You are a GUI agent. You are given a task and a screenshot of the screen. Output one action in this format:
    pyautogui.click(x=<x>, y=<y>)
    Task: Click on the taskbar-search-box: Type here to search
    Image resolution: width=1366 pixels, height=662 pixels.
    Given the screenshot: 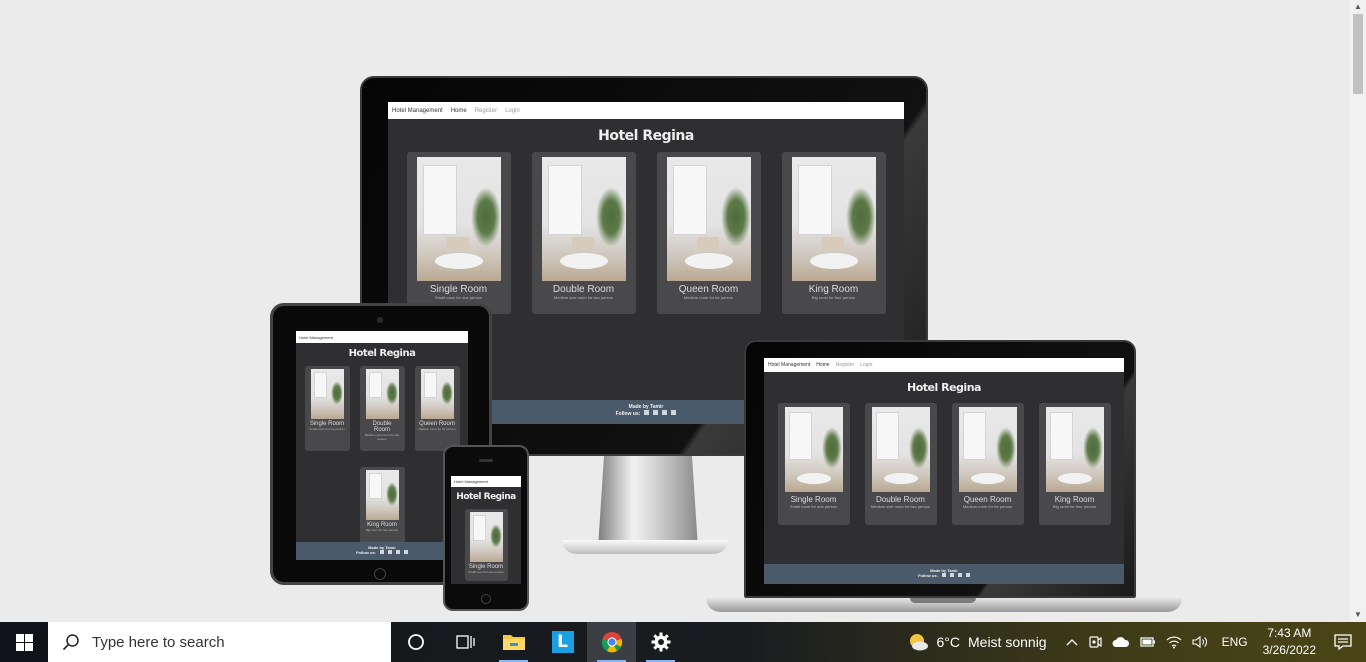 What is the action you would take?
    pyautogui.click(x=219, y=642)
    